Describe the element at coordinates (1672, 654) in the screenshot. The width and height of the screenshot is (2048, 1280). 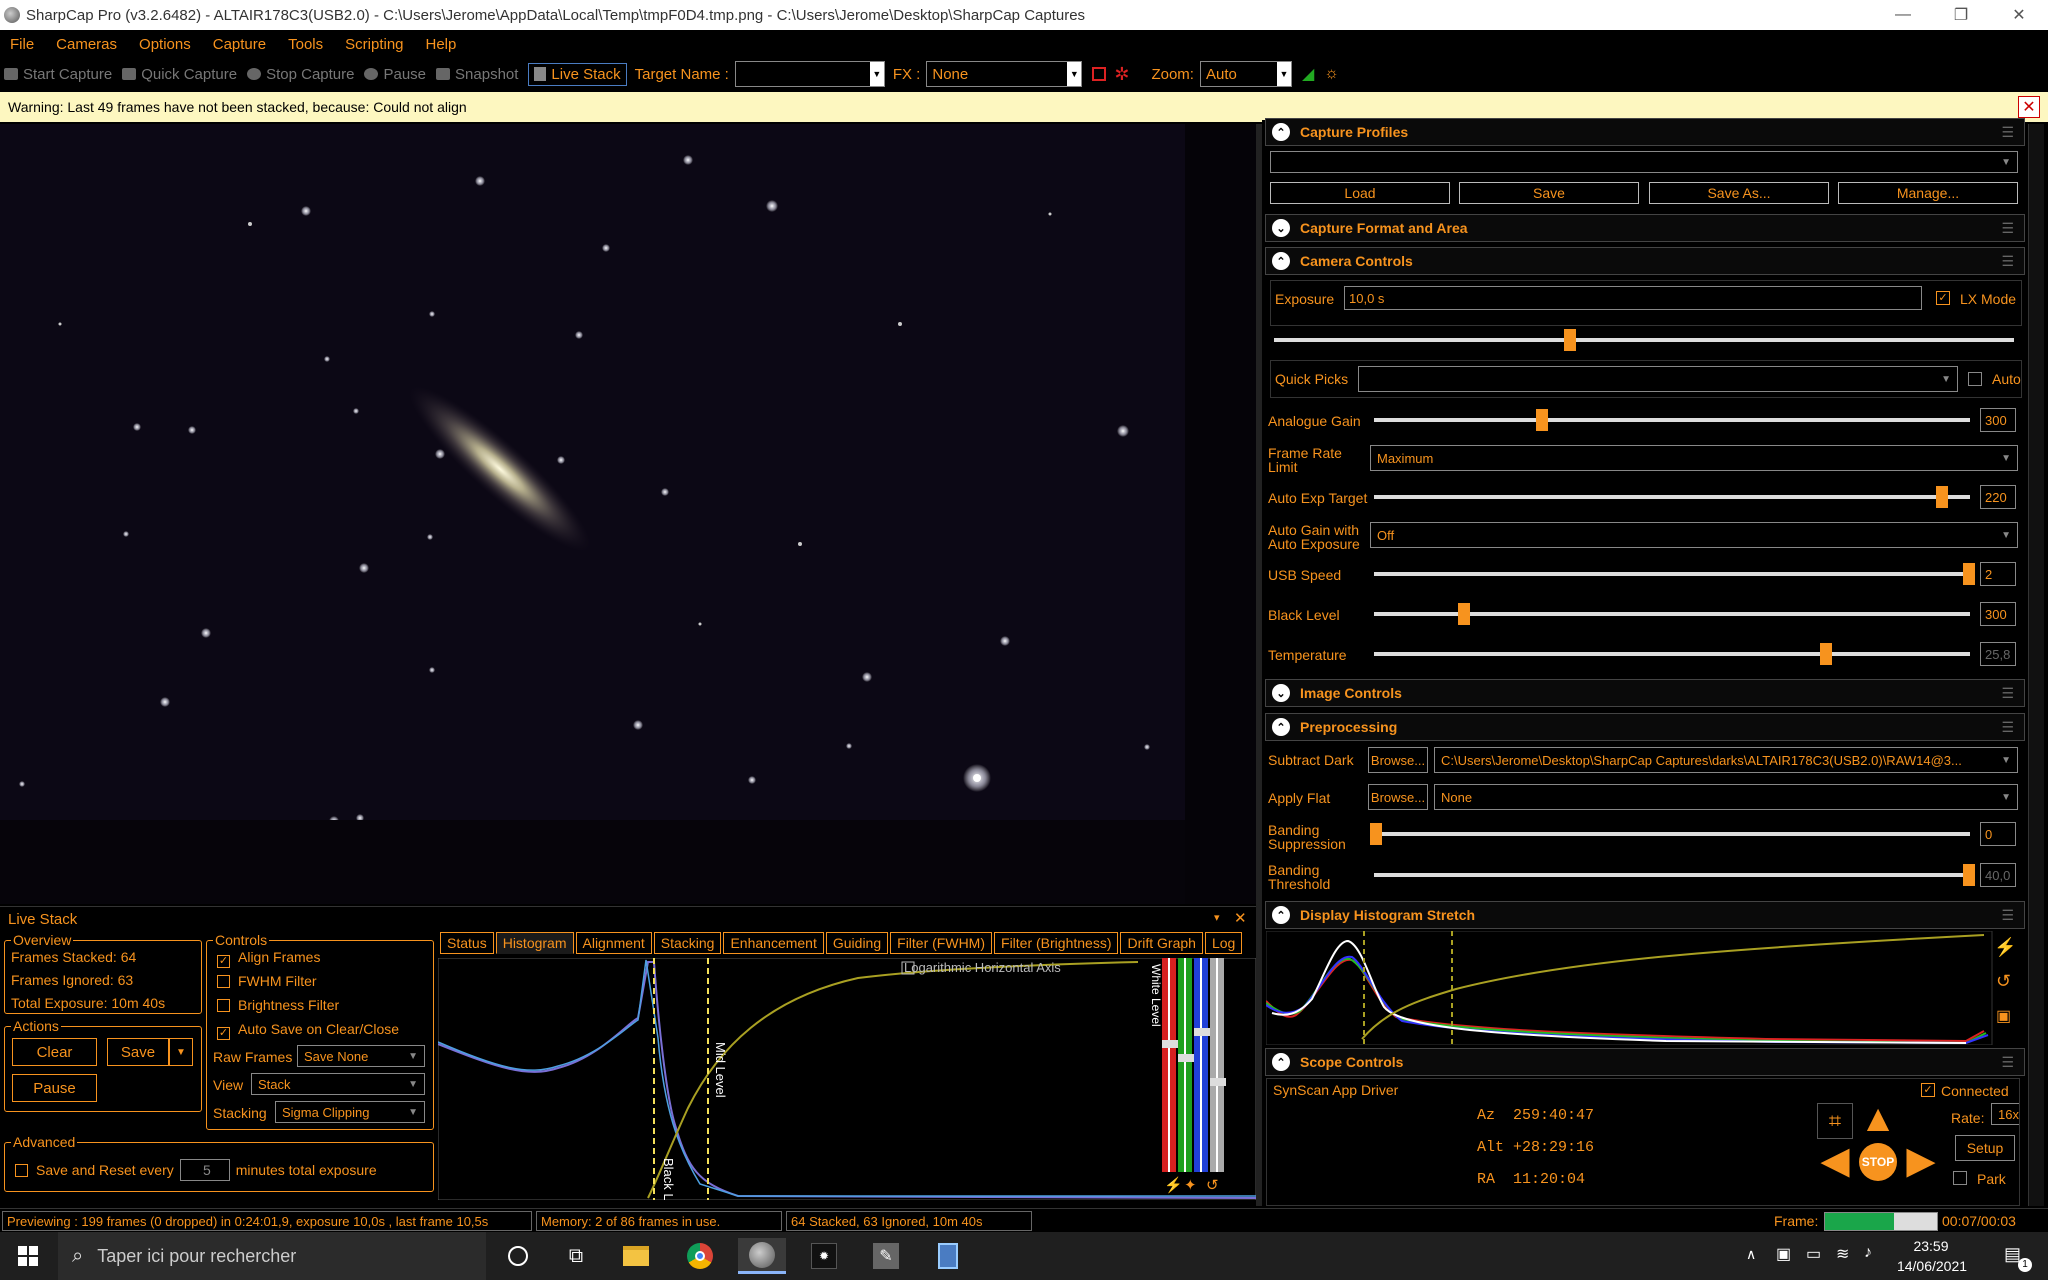
I see `temperature-slider` at that location.